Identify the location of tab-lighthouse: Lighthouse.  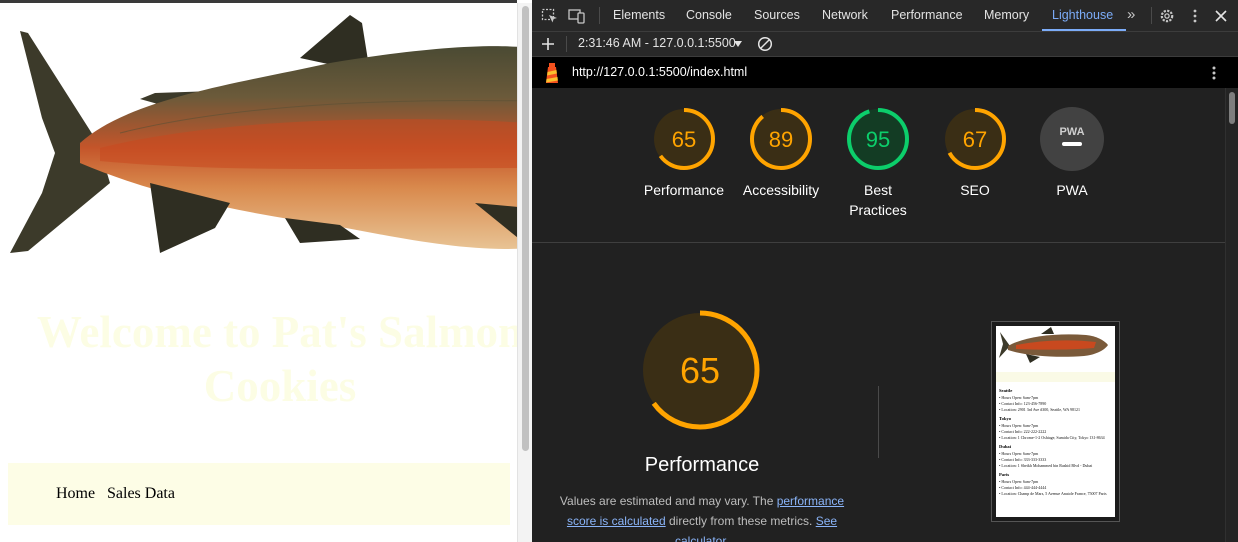
(1082, 15).